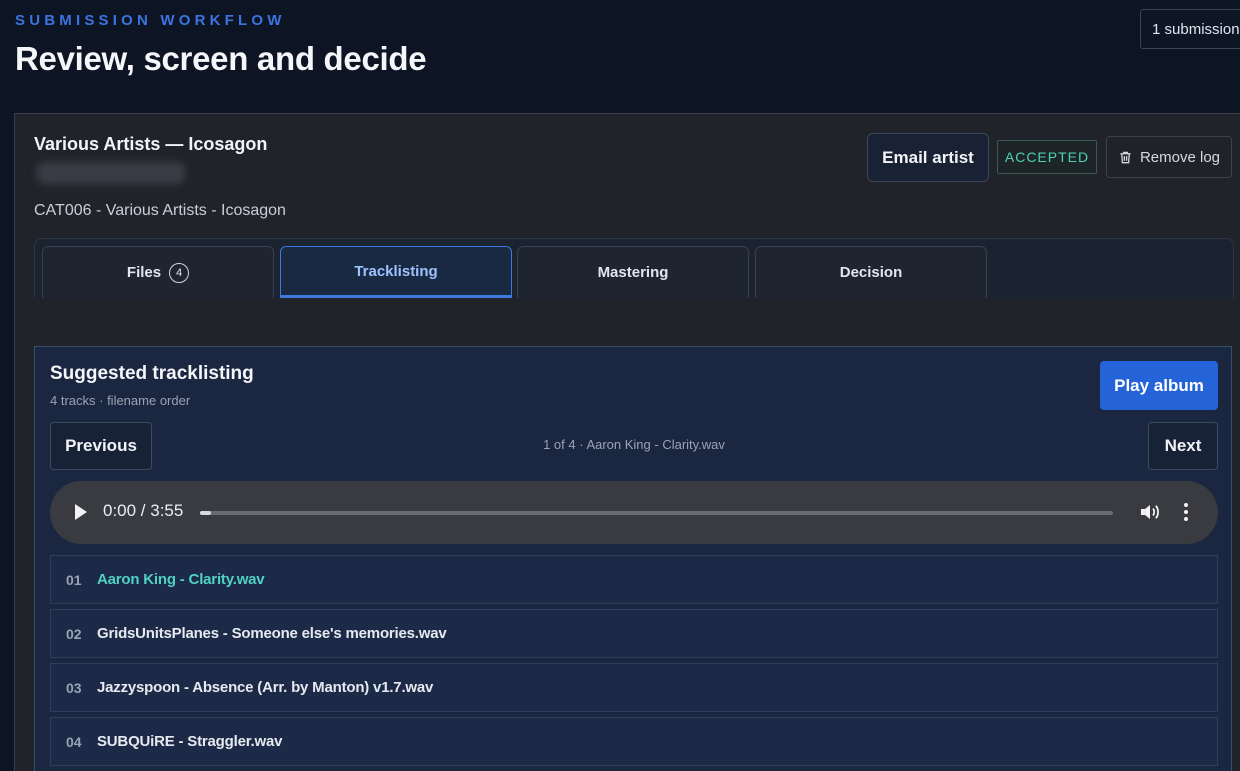 Image resolution: width=1240 pixels, height=771 pixels. What do you see at coordinates (111, 173) in the screenshot?
I see `redacted-blur` at bounding box center [111, 173].